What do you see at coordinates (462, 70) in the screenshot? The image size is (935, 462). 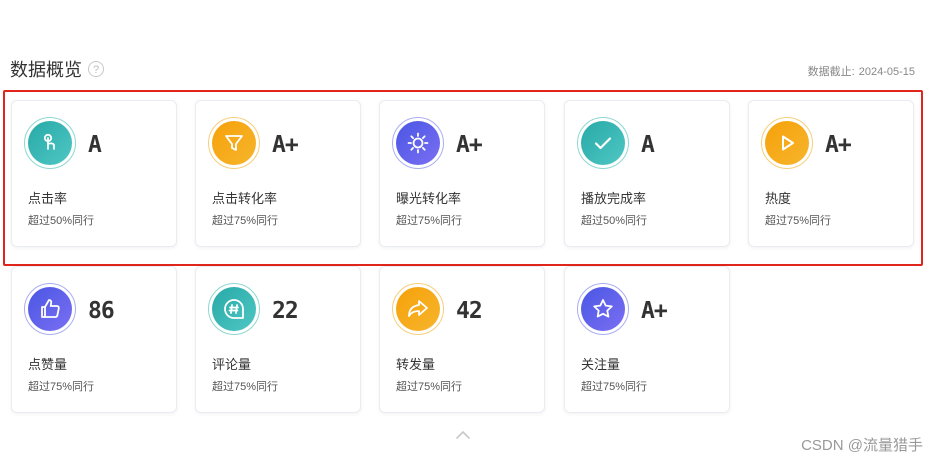 I see `overview-header: 数据概览 ? 数据截止: 2024-05-15` at bounding box center [462, 70].